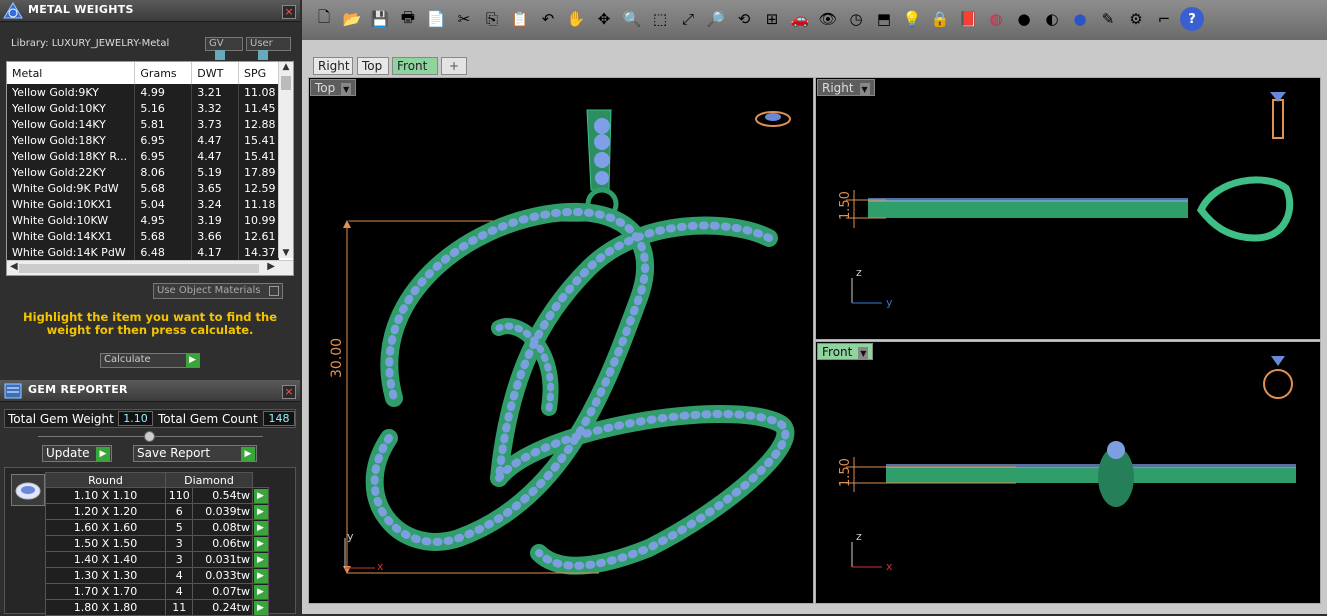  I want to click on table-row: White Gold:14K PdW 6.48 4.17 14.37, so click(143, 252).